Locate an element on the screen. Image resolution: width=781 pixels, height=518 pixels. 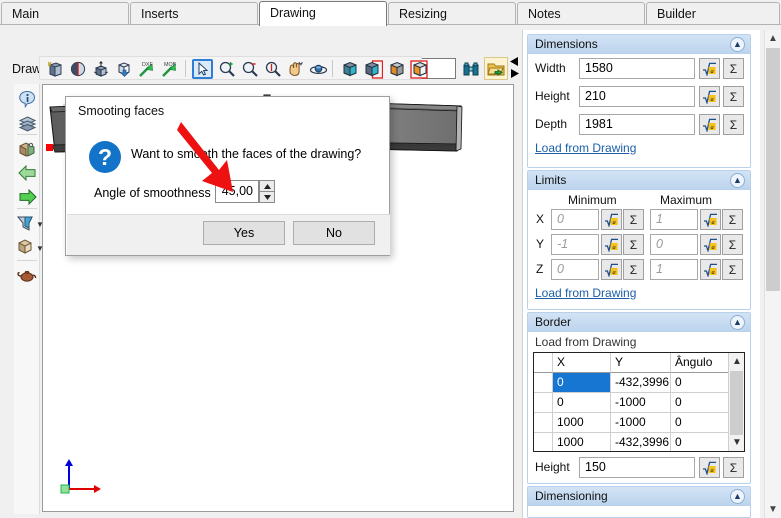
table-row: 0 -432,3996 0 is located at coordinates (639, 383).